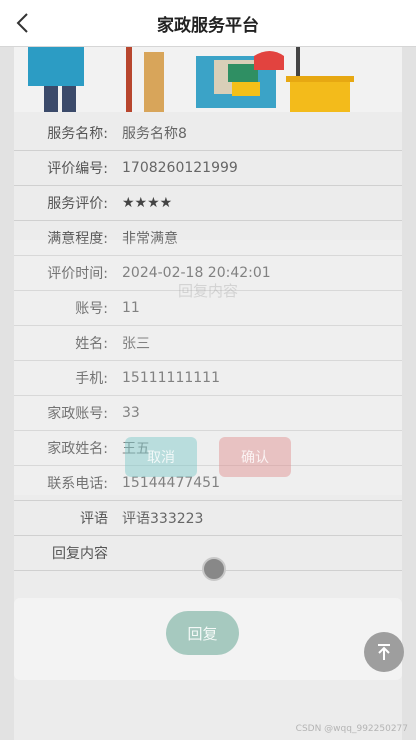 This screenshot has height=740, width=416. What do you see at coordinates (94, 519) in the screenshot?
I see `detail-label: 评语` at bounding box center [94, 519].